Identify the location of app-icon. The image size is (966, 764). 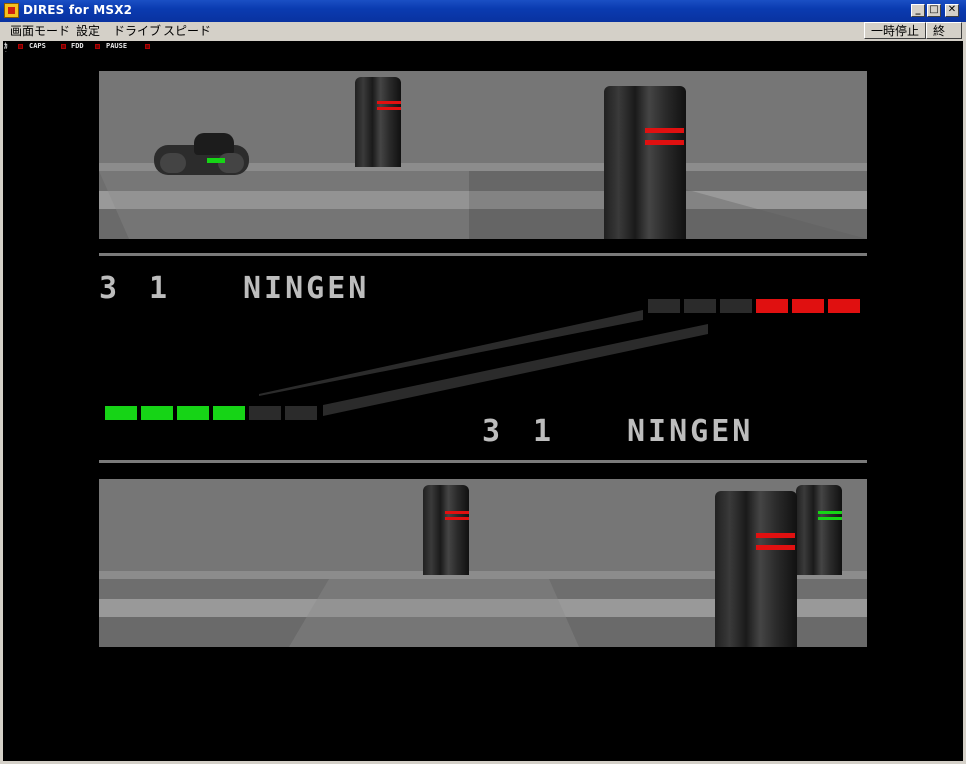
(11, 10).